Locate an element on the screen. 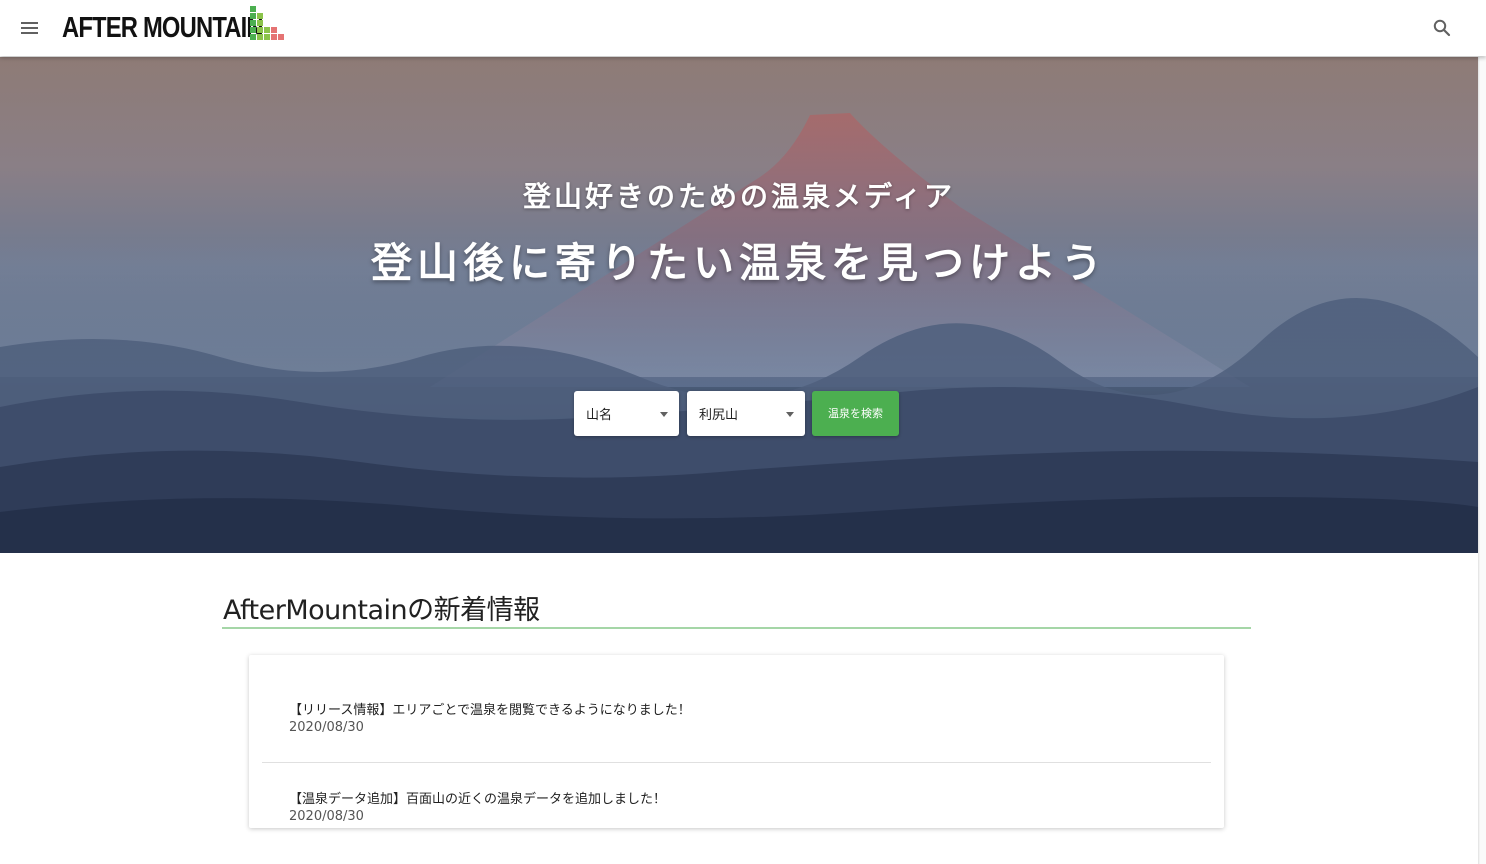 The image size is (1486, 864). page-scrollbar is located at coordinates (1482, 460).